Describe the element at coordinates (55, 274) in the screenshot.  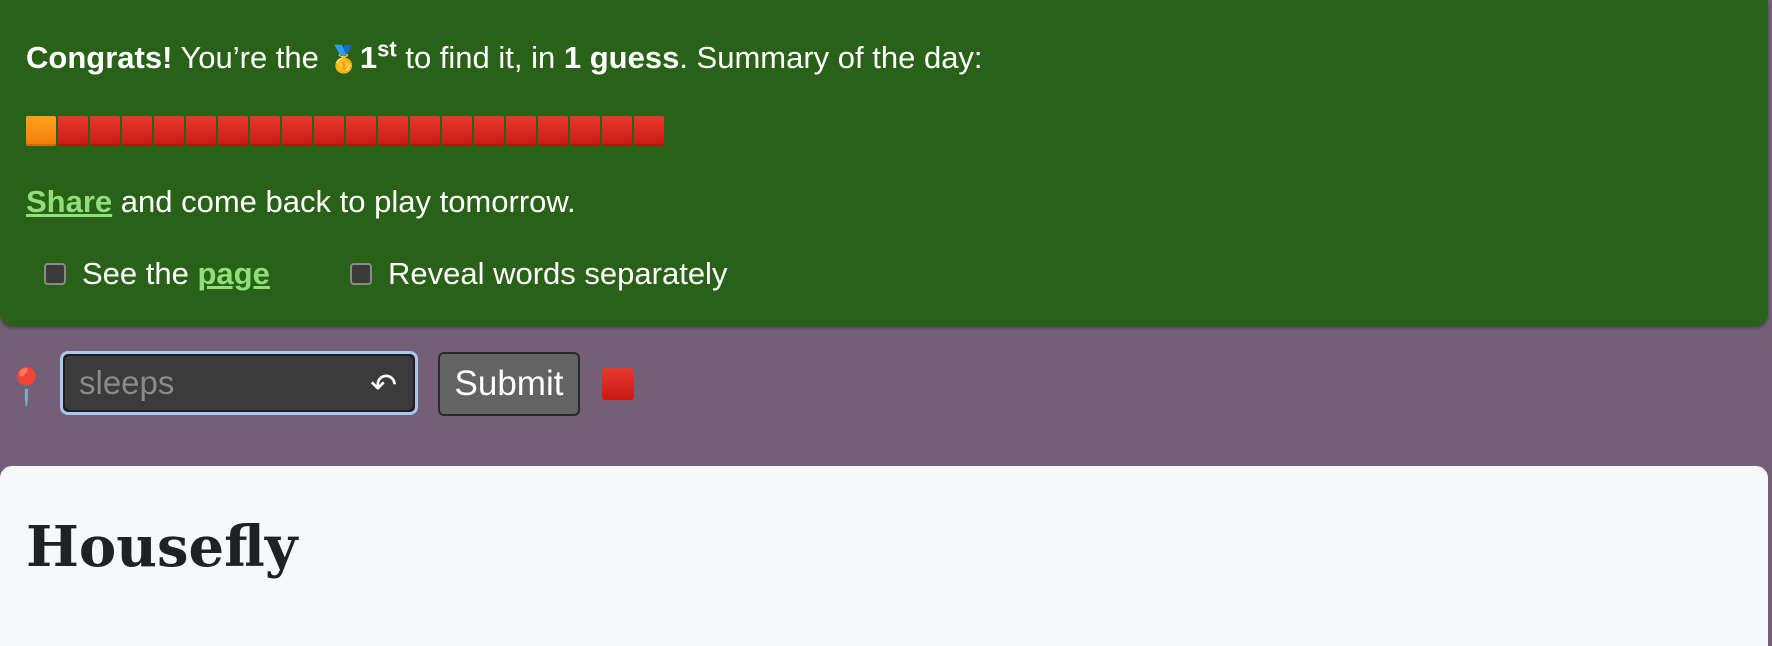
I see `see-page-checkbox` at that location.